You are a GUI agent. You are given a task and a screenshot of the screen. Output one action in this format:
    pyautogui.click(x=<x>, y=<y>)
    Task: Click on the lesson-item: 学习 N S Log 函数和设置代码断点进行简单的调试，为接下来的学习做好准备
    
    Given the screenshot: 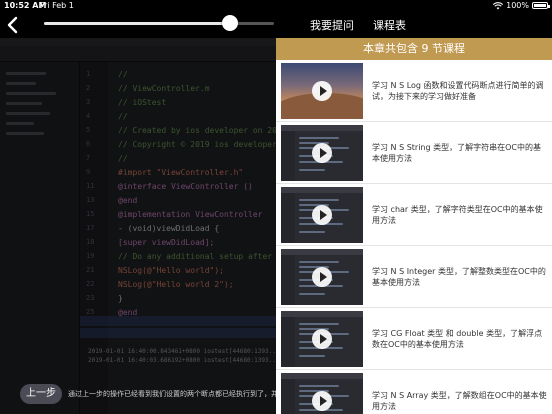 What is the action you would take?
    pyautogui.click(x=414, y=91)
    